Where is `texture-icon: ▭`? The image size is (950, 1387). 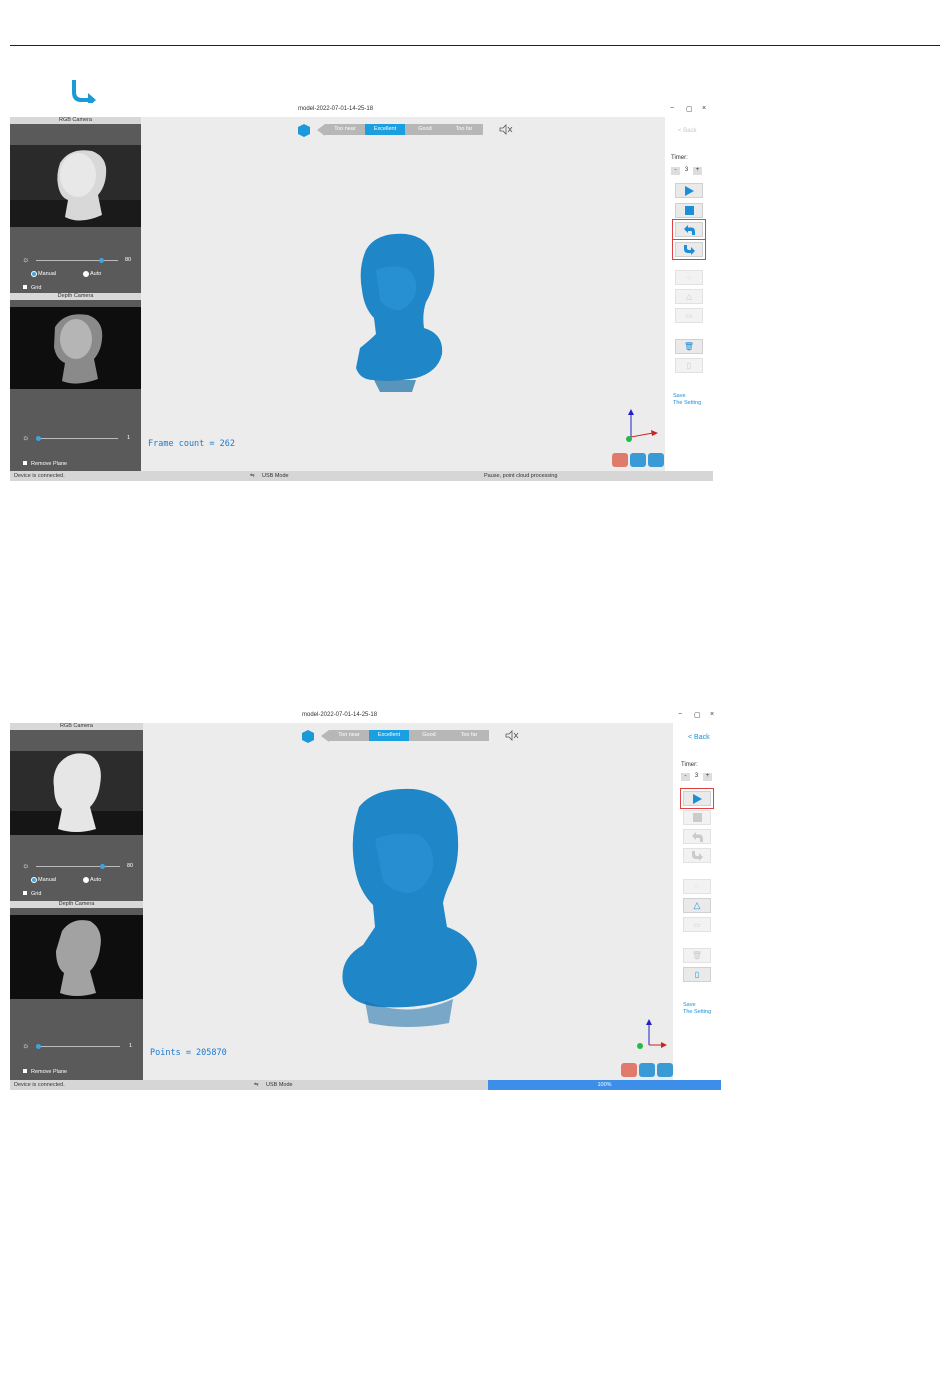
texture-icon: ▭ is located at coordinates (689, 316).